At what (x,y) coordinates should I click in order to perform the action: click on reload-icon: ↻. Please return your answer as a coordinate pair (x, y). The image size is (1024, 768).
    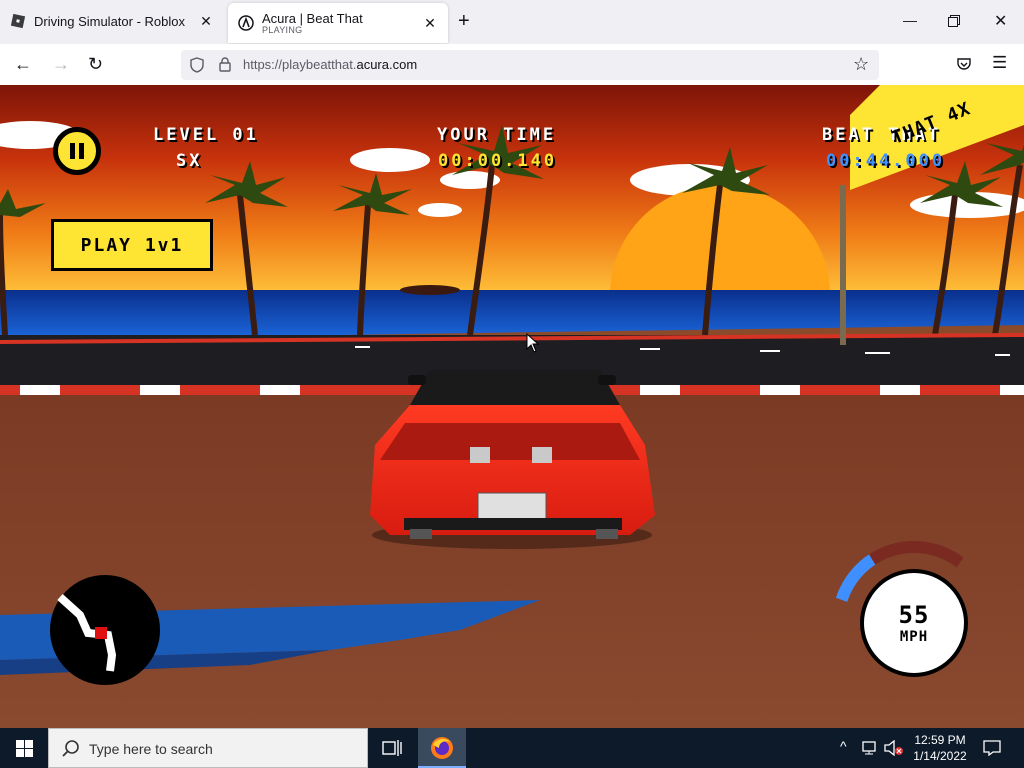
    Looking at the image, I should click on (95, 64).